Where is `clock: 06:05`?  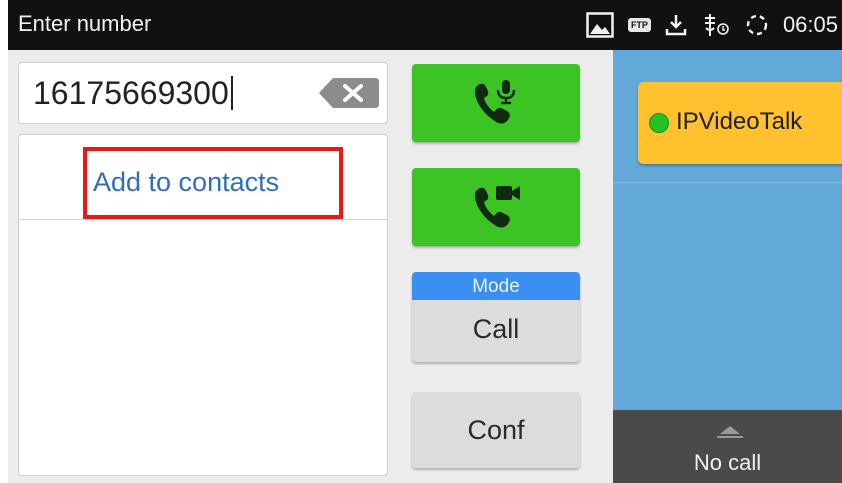
clock: 06:05 is located at coordinates (810, 24).